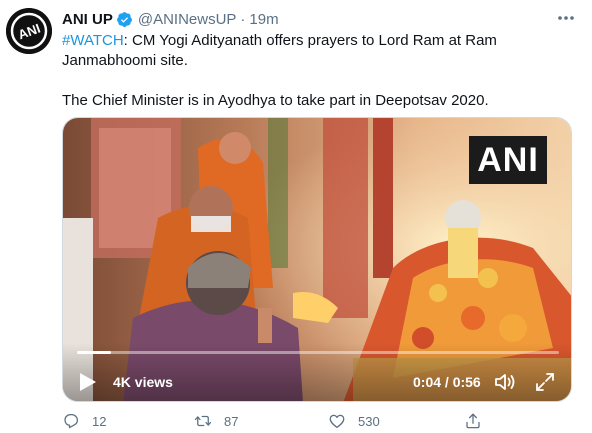 This screenshot has width=592, height=433. Describe the element at coordinates (263, 19) in the screenshot. I see `timestamp: 19m` at that location.